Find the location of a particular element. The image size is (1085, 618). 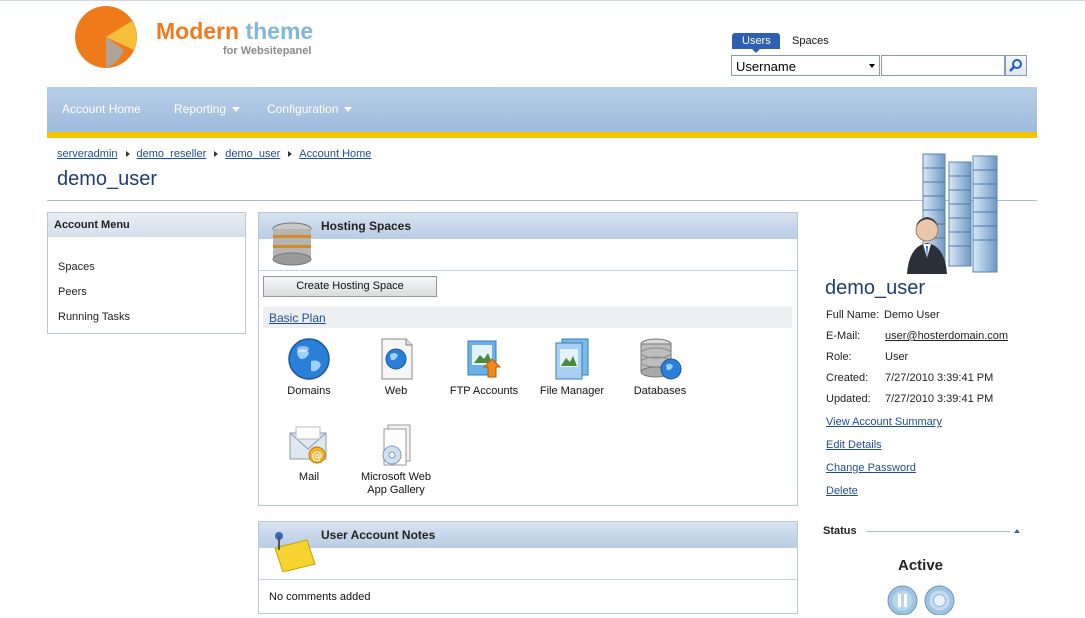

status-divider is located at coordinates (938, 531).